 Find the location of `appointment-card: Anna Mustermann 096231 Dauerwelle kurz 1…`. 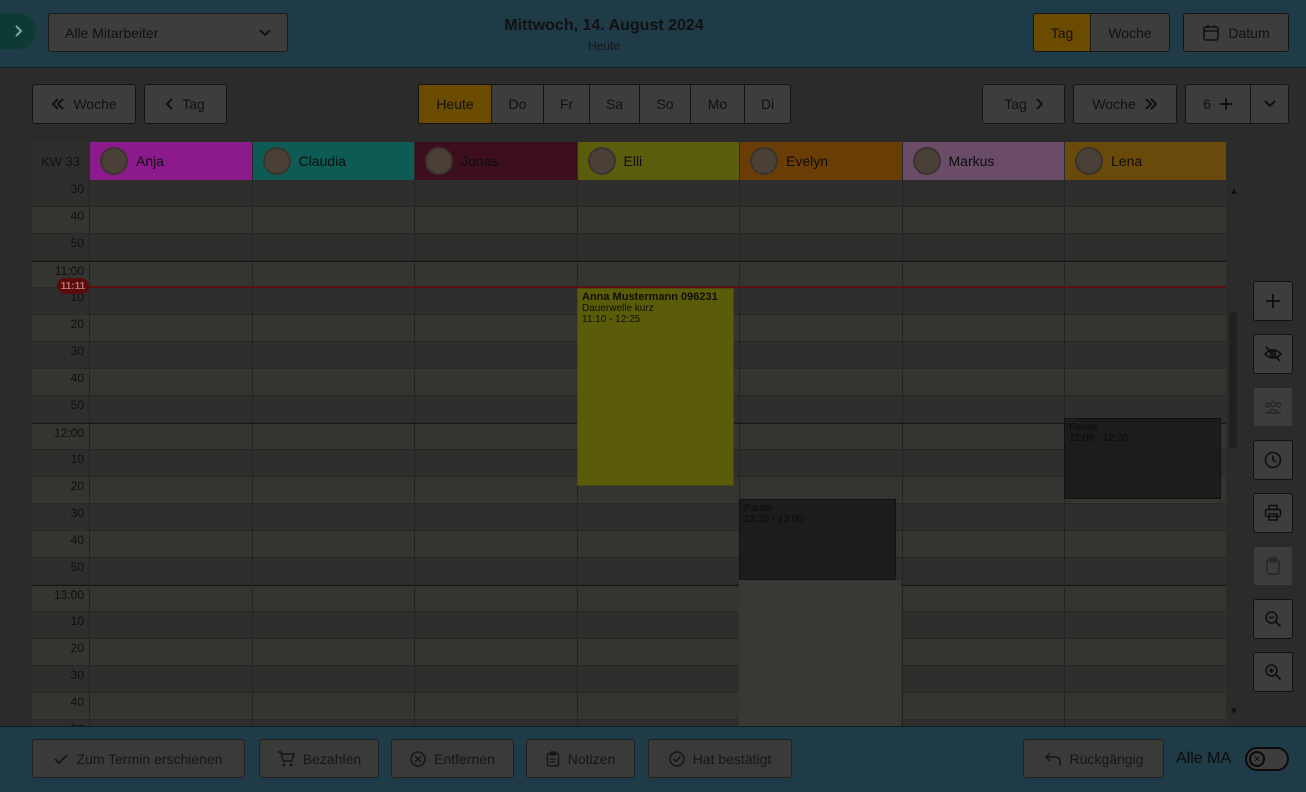

appointment-card: Anna Mustermann 096231 Dauerwelle kurz 1… is located at coordinates (655, 387).